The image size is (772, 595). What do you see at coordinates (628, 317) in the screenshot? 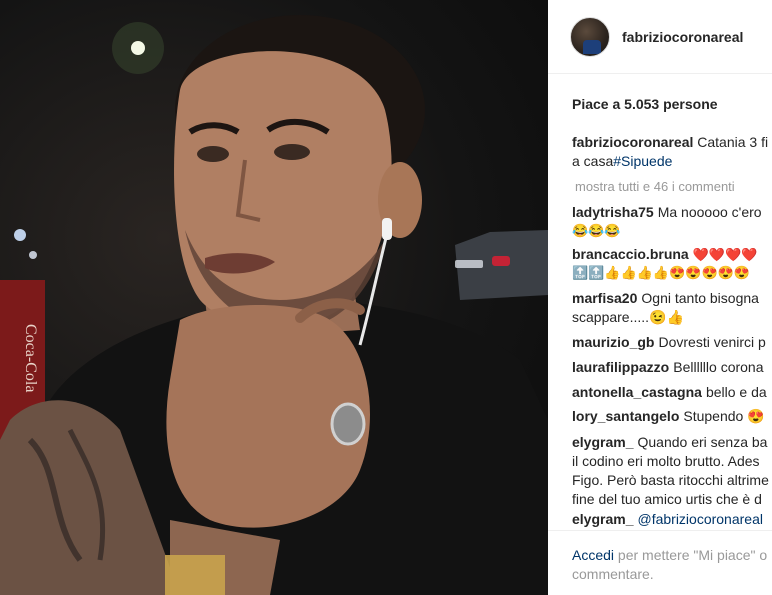
I see `comment-text-line2: scappare.....😉👍` at bounding box center [628, 317].